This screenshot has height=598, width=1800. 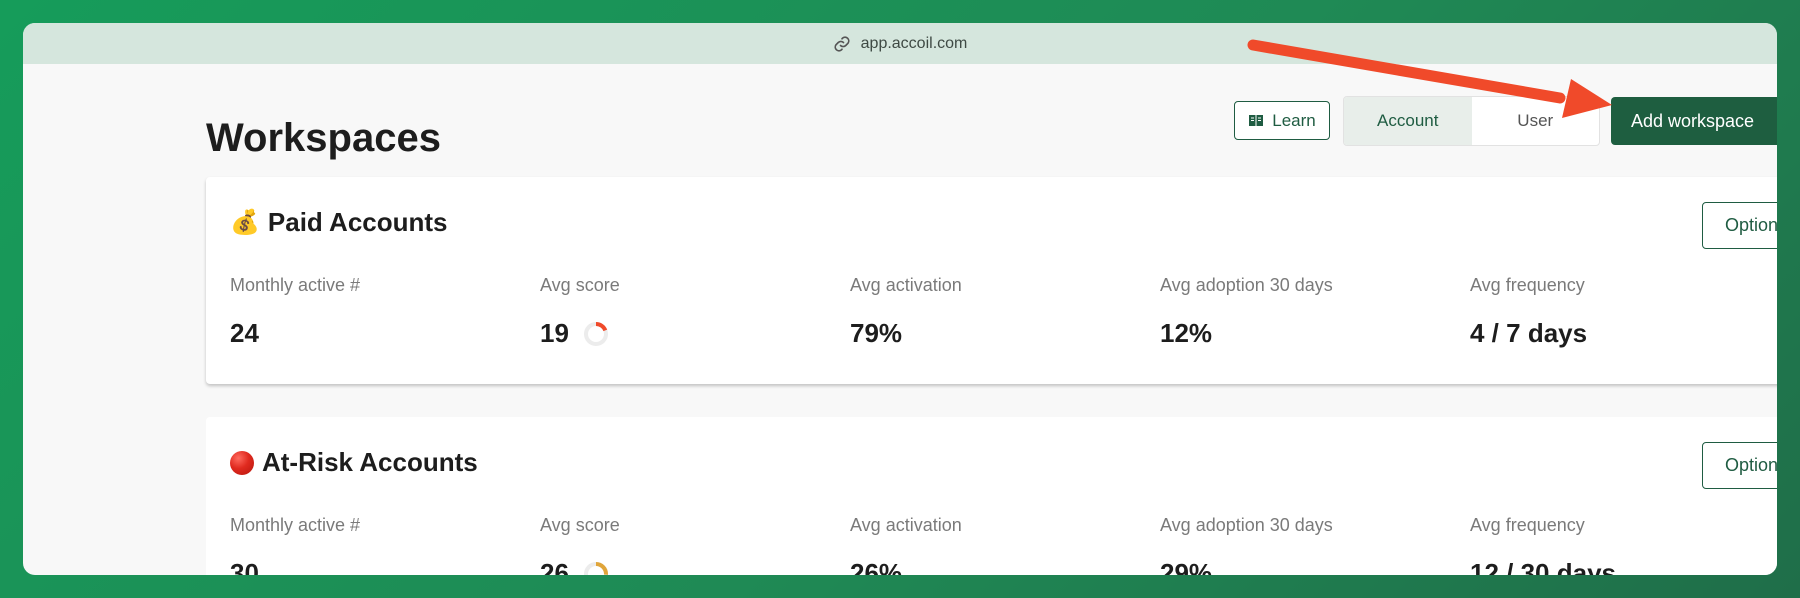 I want to click on metric-monthly-active: Monthly active # 30, so click(x=295, y=545).